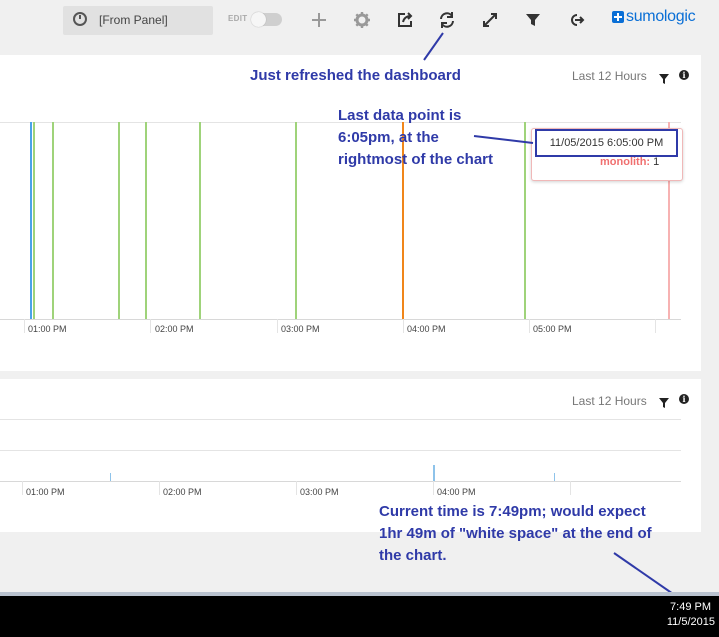  Describe the element at coordinates (388, 137) in the screenshot. I see `annotation-last-point-2: 6:05pm, at the` at that location.